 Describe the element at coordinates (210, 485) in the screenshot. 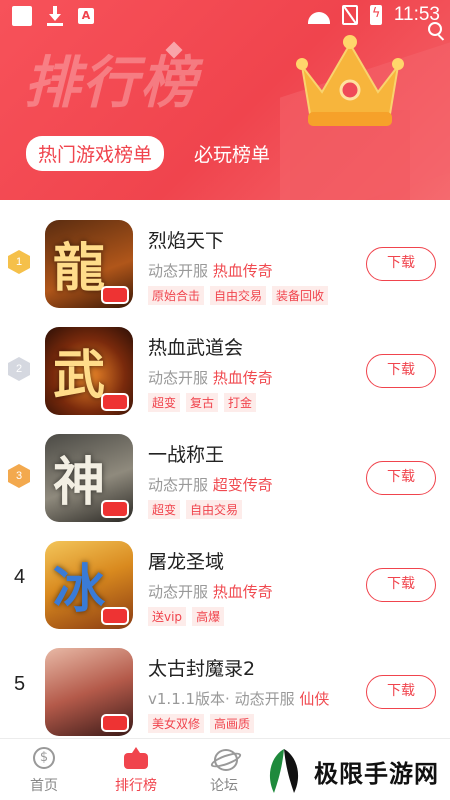

I see `game-meta: 动态开服 超变传奇` at that location.